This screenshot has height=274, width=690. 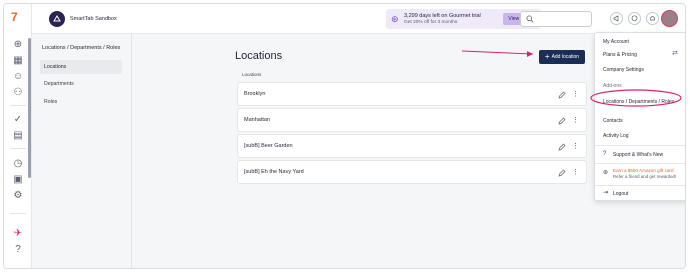 What do you see at coordinates (669, 18) in the screenshot?
I see `user-avatar` at bounding box center [669, 18].